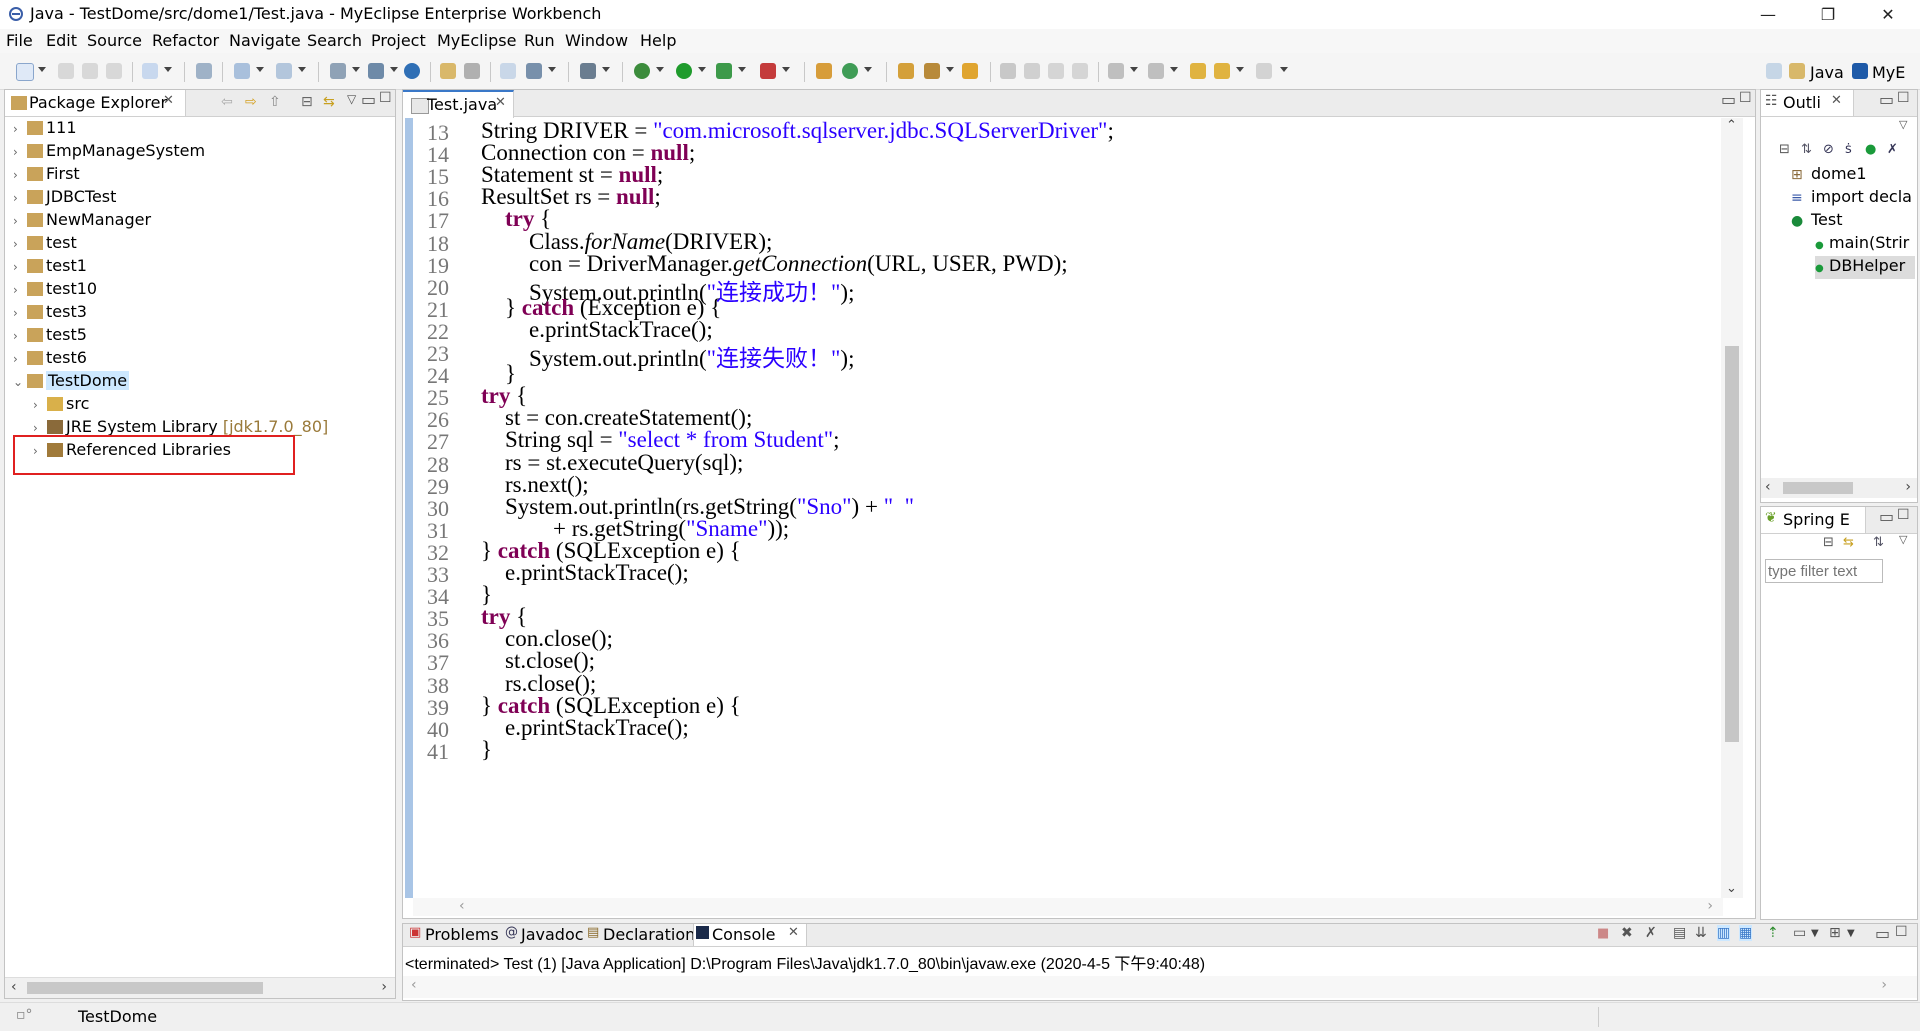  I want to click on new-package-icon, so click(508, 71).